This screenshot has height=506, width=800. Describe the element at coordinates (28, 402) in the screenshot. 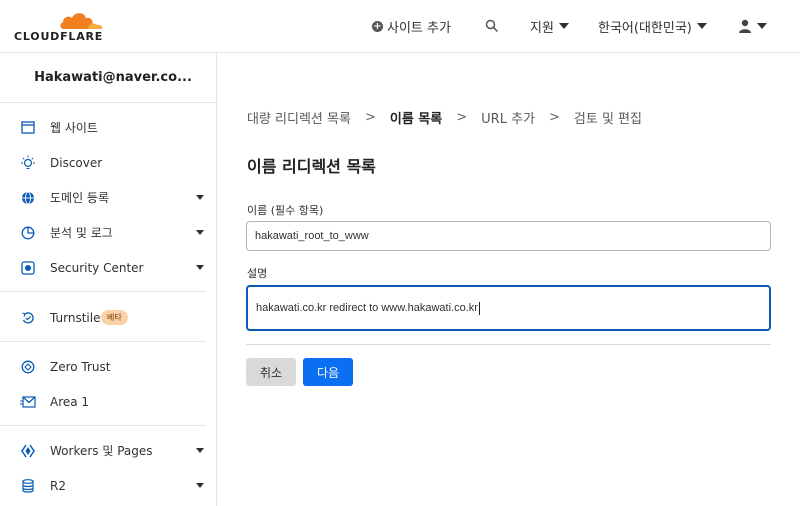

I see `envelope-icon` at that location.